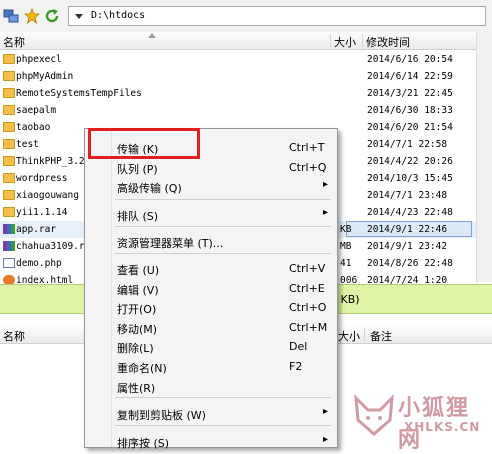 The image size is (492, 454). I want to click on file-name: chahua3109.ra, so click(53, 246).